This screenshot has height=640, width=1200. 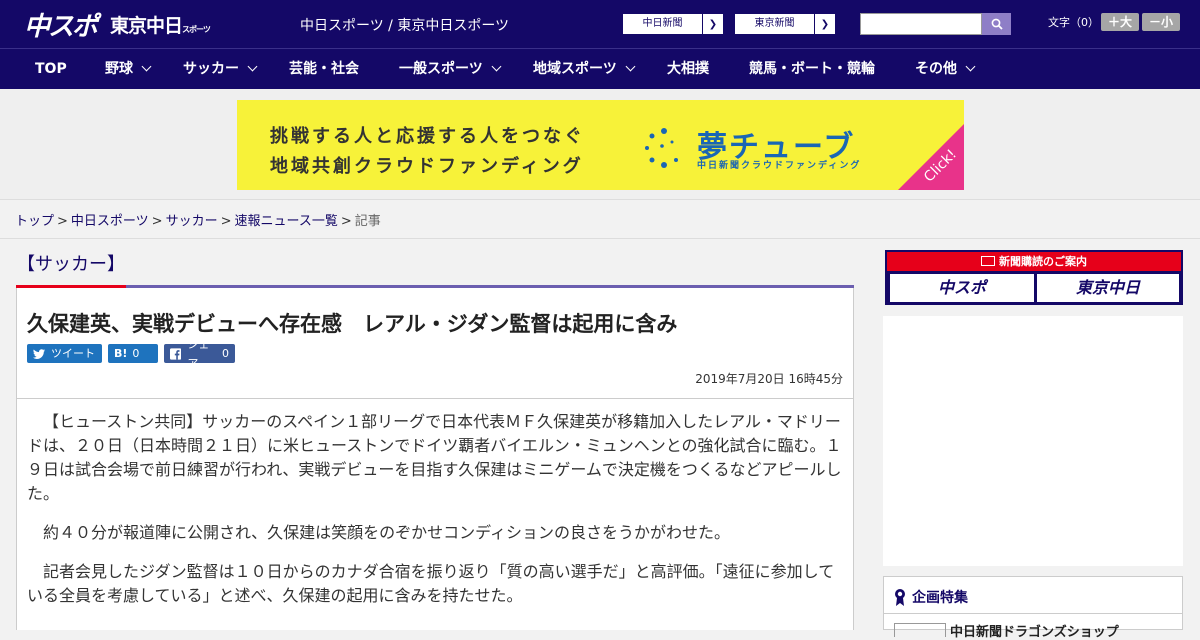 What do you see at coordinates (34, 221) in the screenshot?
I see `breadcrumb-top: トップ` at bounding box center [34, 221].